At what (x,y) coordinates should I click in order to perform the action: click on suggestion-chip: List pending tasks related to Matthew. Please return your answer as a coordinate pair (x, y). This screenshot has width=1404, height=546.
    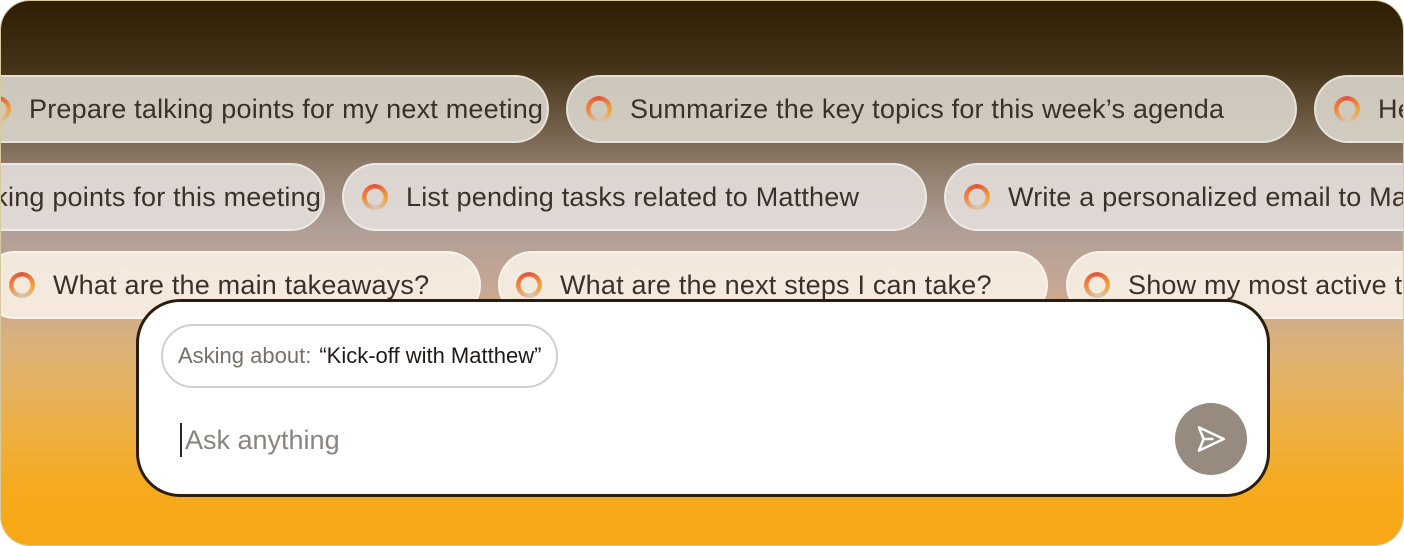
    Looking at the image, I should click on (634, 197).